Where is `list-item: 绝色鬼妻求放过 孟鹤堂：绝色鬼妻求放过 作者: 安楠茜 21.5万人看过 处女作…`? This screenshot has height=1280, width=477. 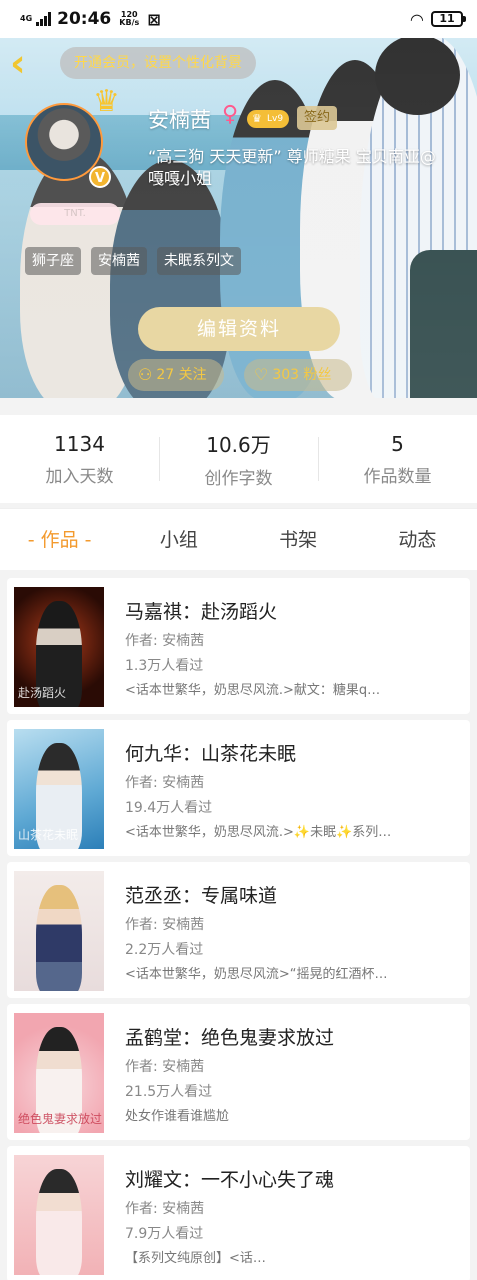
list-item: 绝色鬼妻求放过 孟鹤堂：绝色鬼妻求放过 作者: 安楠茜 21.5万人看过 处女作… is located at coordinates (238, 1072).